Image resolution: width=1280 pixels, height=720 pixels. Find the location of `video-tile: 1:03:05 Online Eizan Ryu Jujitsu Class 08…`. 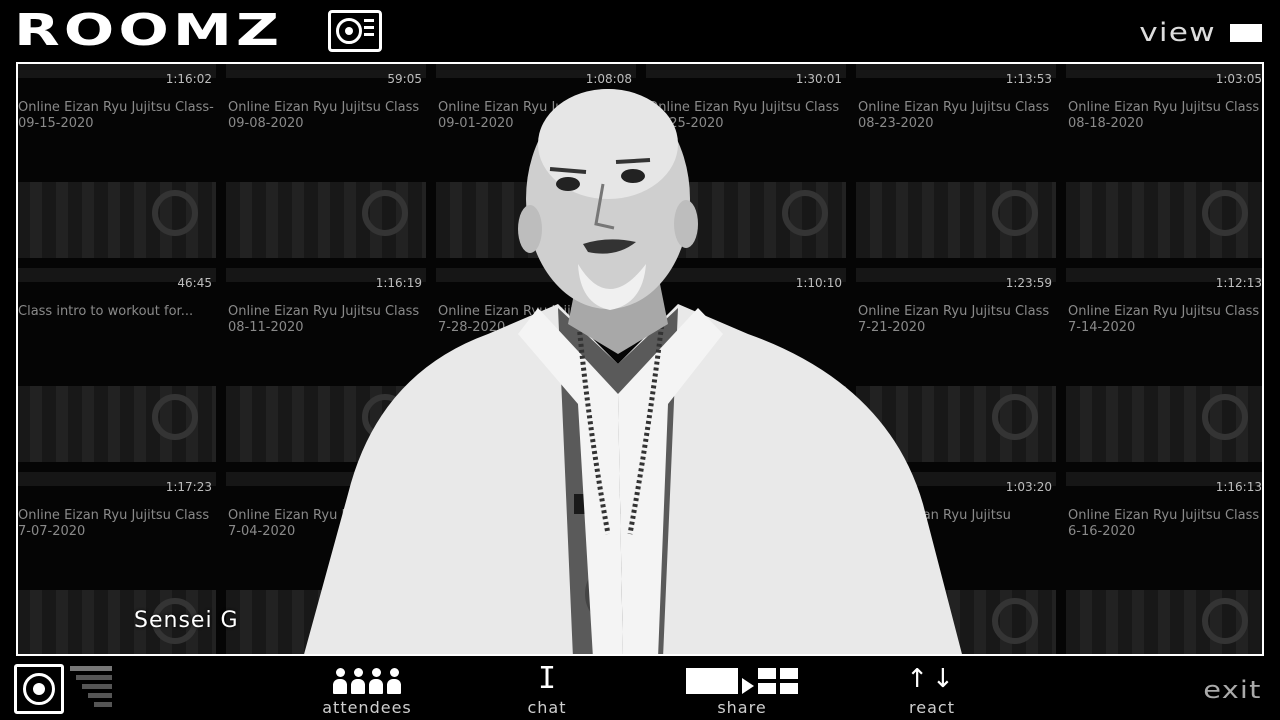

video-tile: 1:03:05 Online Eizan Ryu Jujitsu Class 08… is located at coordinates (1162, 166).